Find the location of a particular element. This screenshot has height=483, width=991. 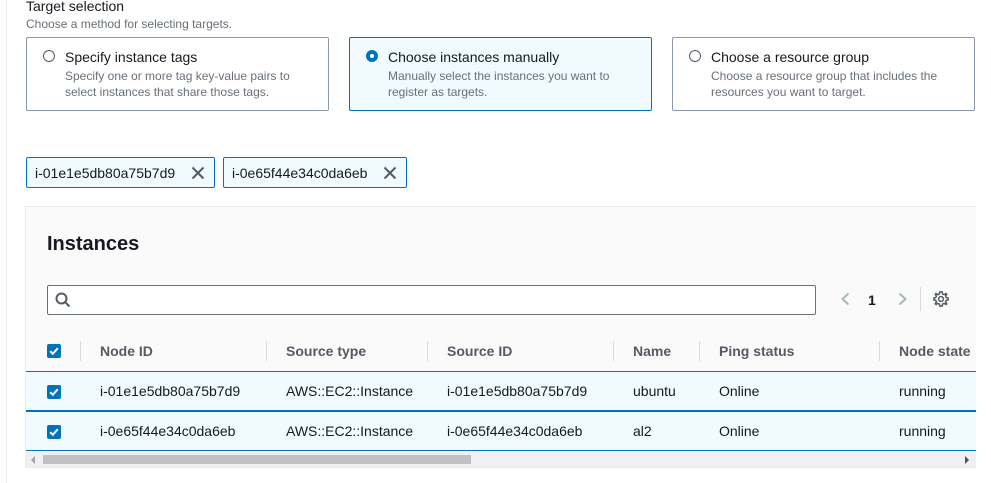

option-label: Specify instance tags is located at coordinates (131, 57).